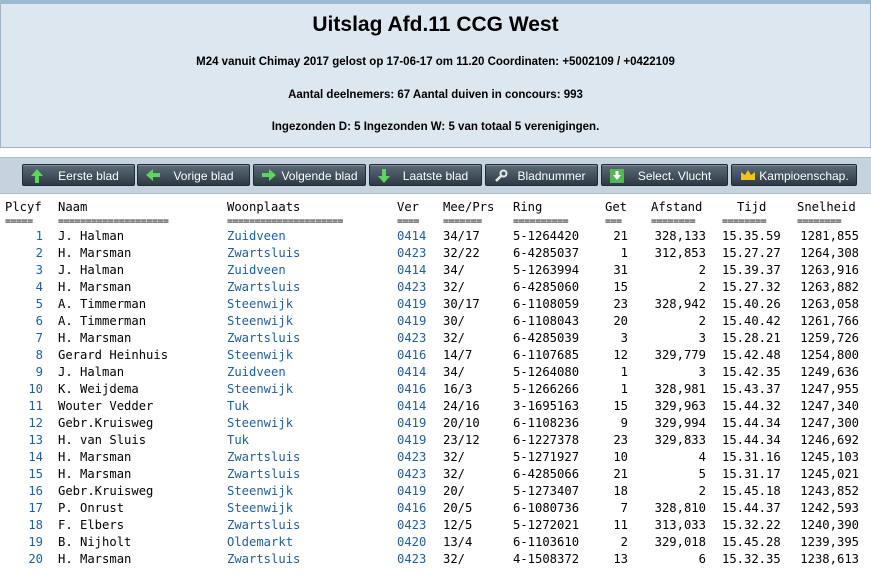 The image size is (871, 574). What do you see at coordinates (24, 372) in the screenshot?
I see `cell-plcyf: 9` at bounding box center [24, 372].